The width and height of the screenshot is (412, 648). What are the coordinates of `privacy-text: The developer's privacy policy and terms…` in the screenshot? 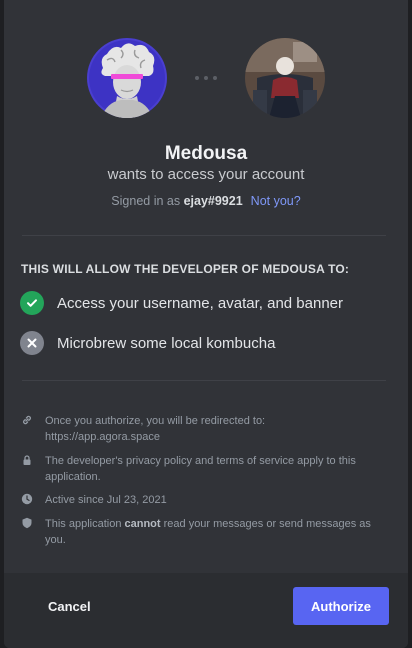 It's located at (200, 469).